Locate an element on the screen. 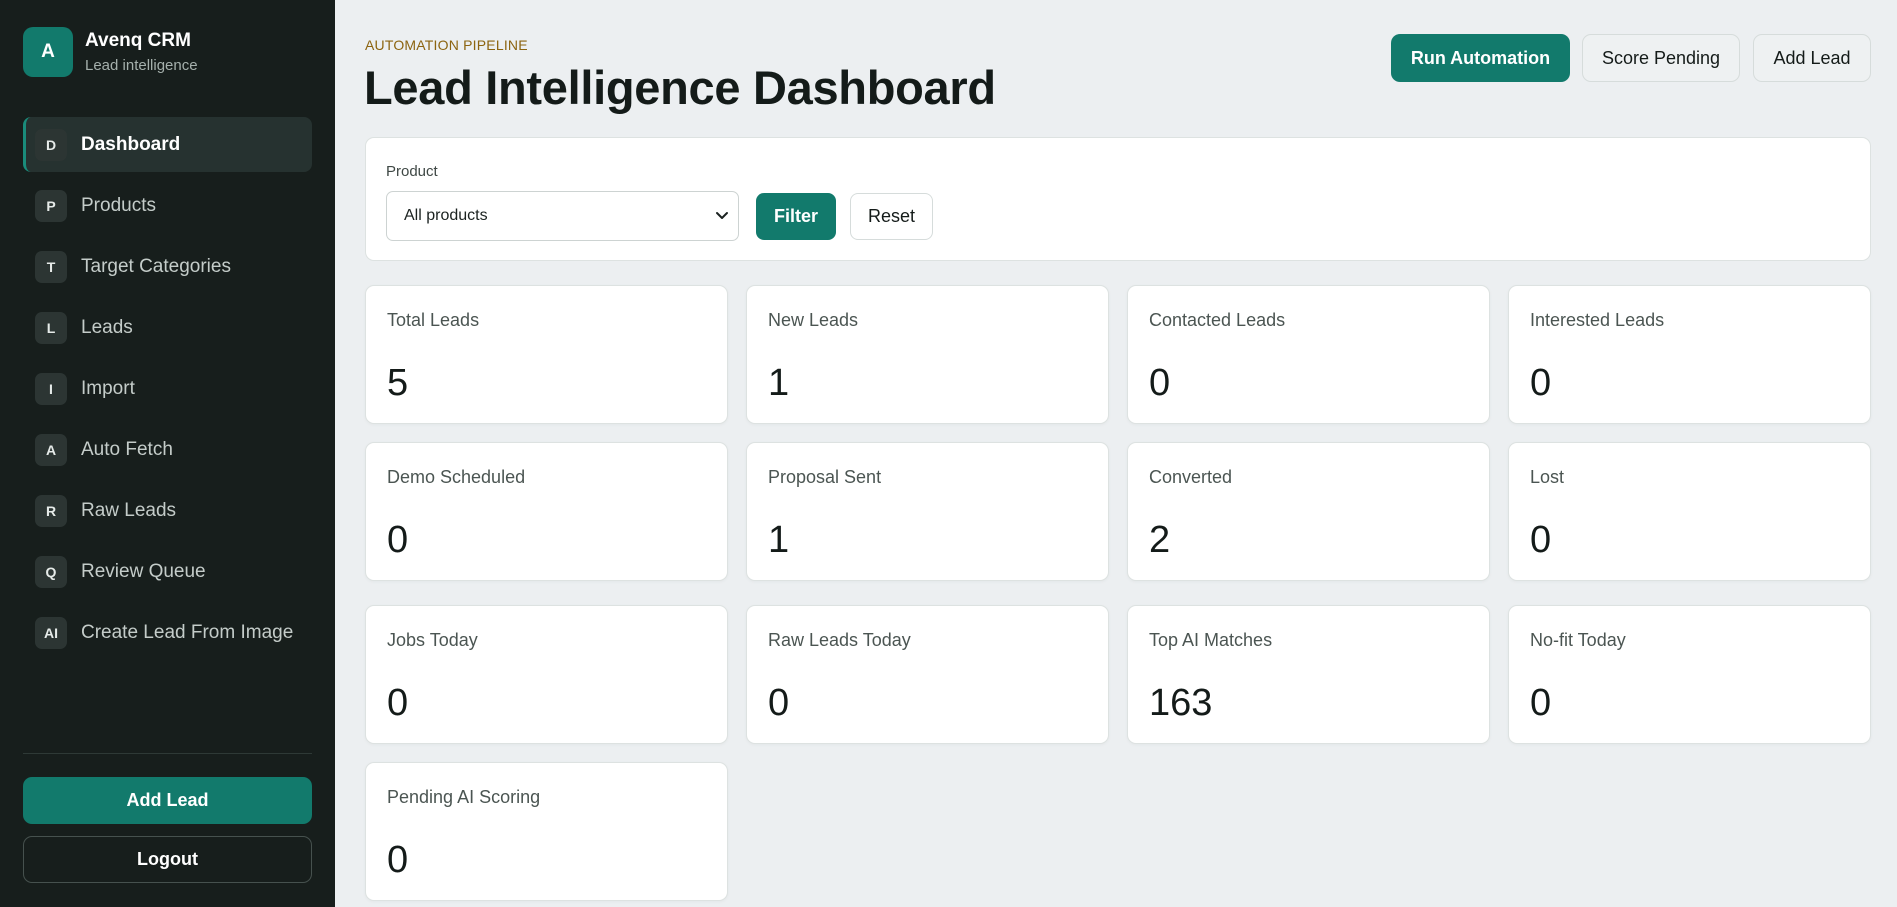  run-automation-button: Run Automation is located at coordinates (1480, 58).